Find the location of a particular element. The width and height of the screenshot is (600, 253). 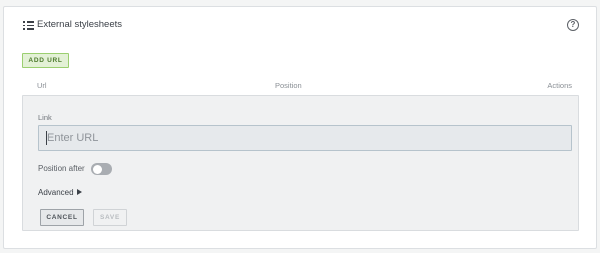

text-caret is located at coordinates (46, 138).